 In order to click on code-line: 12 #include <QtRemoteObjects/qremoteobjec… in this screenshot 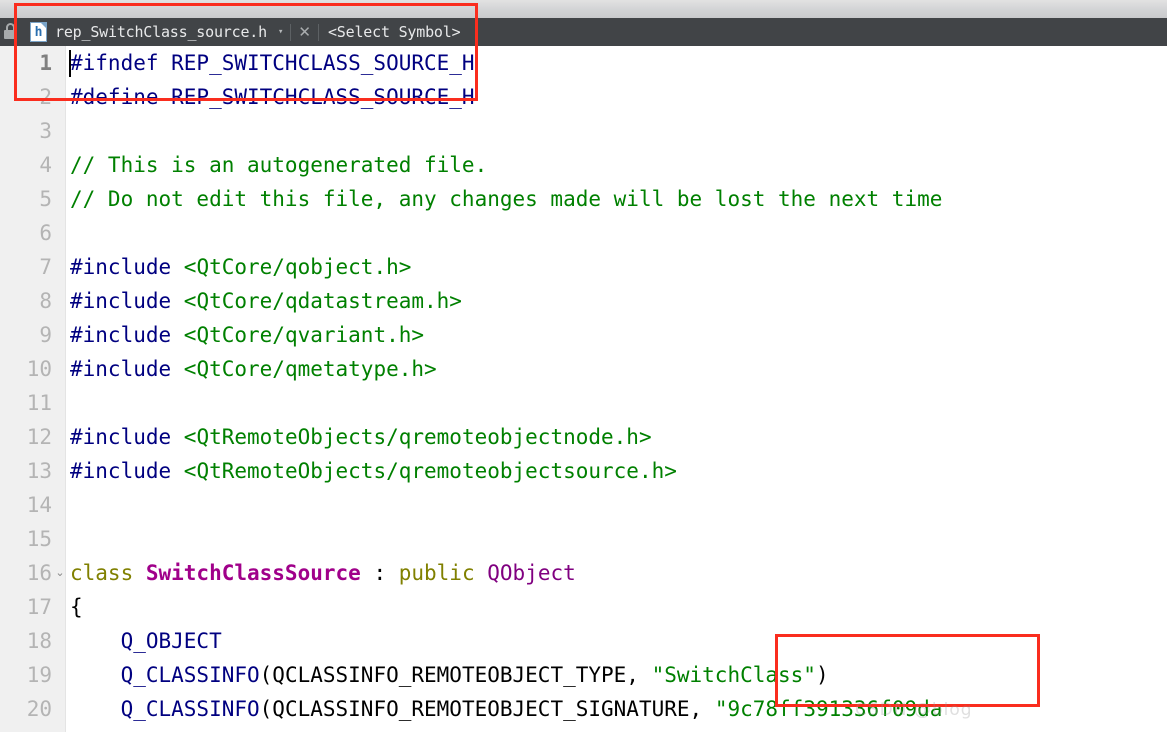, I will do `click(583, 437)`.